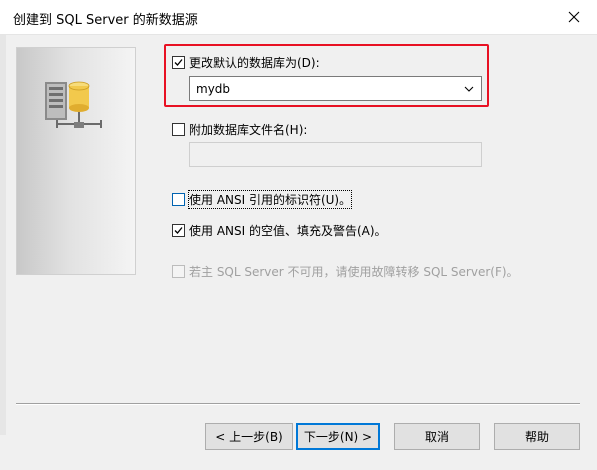 The height and width of the screenshot is (470, 597). What do you see at coordinates (338, 436) in the screenshot?
I see `next-button: 下一步(N) >` at bounding box center [338, 436].